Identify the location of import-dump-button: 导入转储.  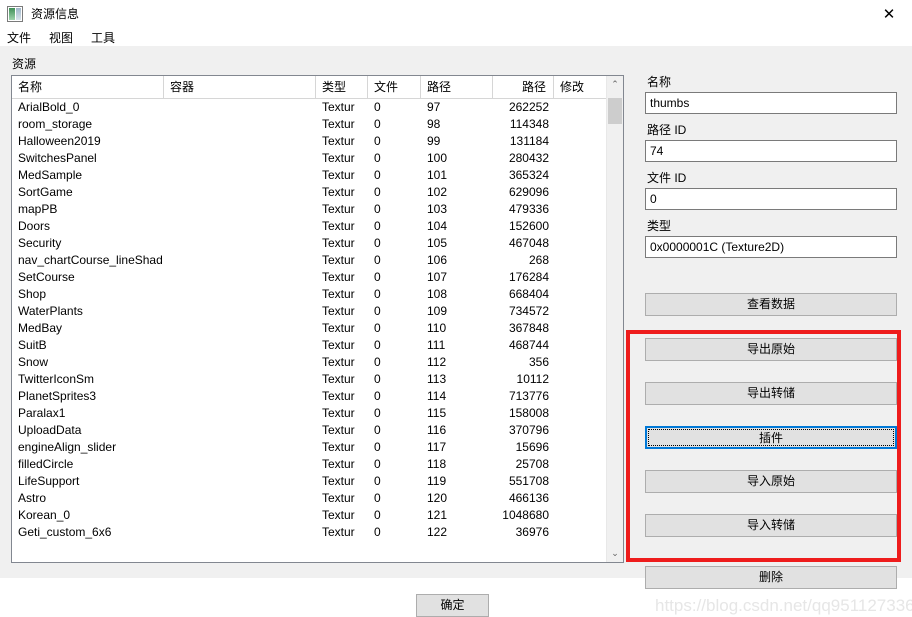
(771, 525).